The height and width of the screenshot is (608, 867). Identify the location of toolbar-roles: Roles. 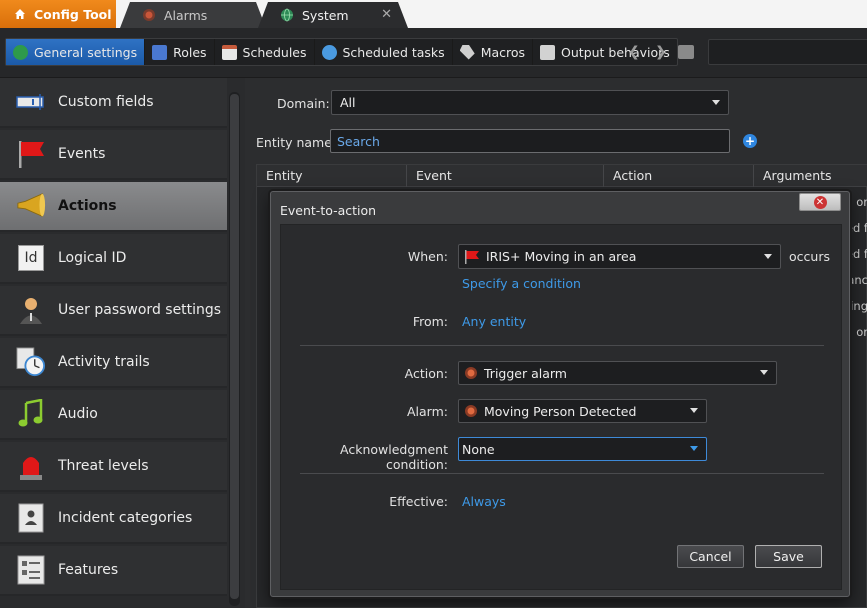
(180, 52).